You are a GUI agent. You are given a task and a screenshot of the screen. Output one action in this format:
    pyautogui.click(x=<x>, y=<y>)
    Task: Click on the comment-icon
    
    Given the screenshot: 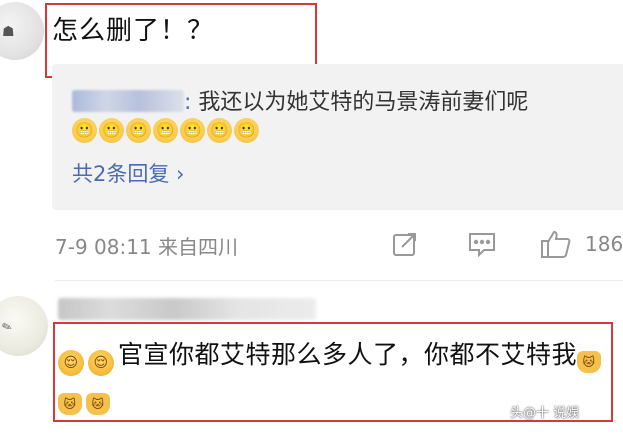 What is the action you would take?
    pyautogui.click(x=483, y=244)
    